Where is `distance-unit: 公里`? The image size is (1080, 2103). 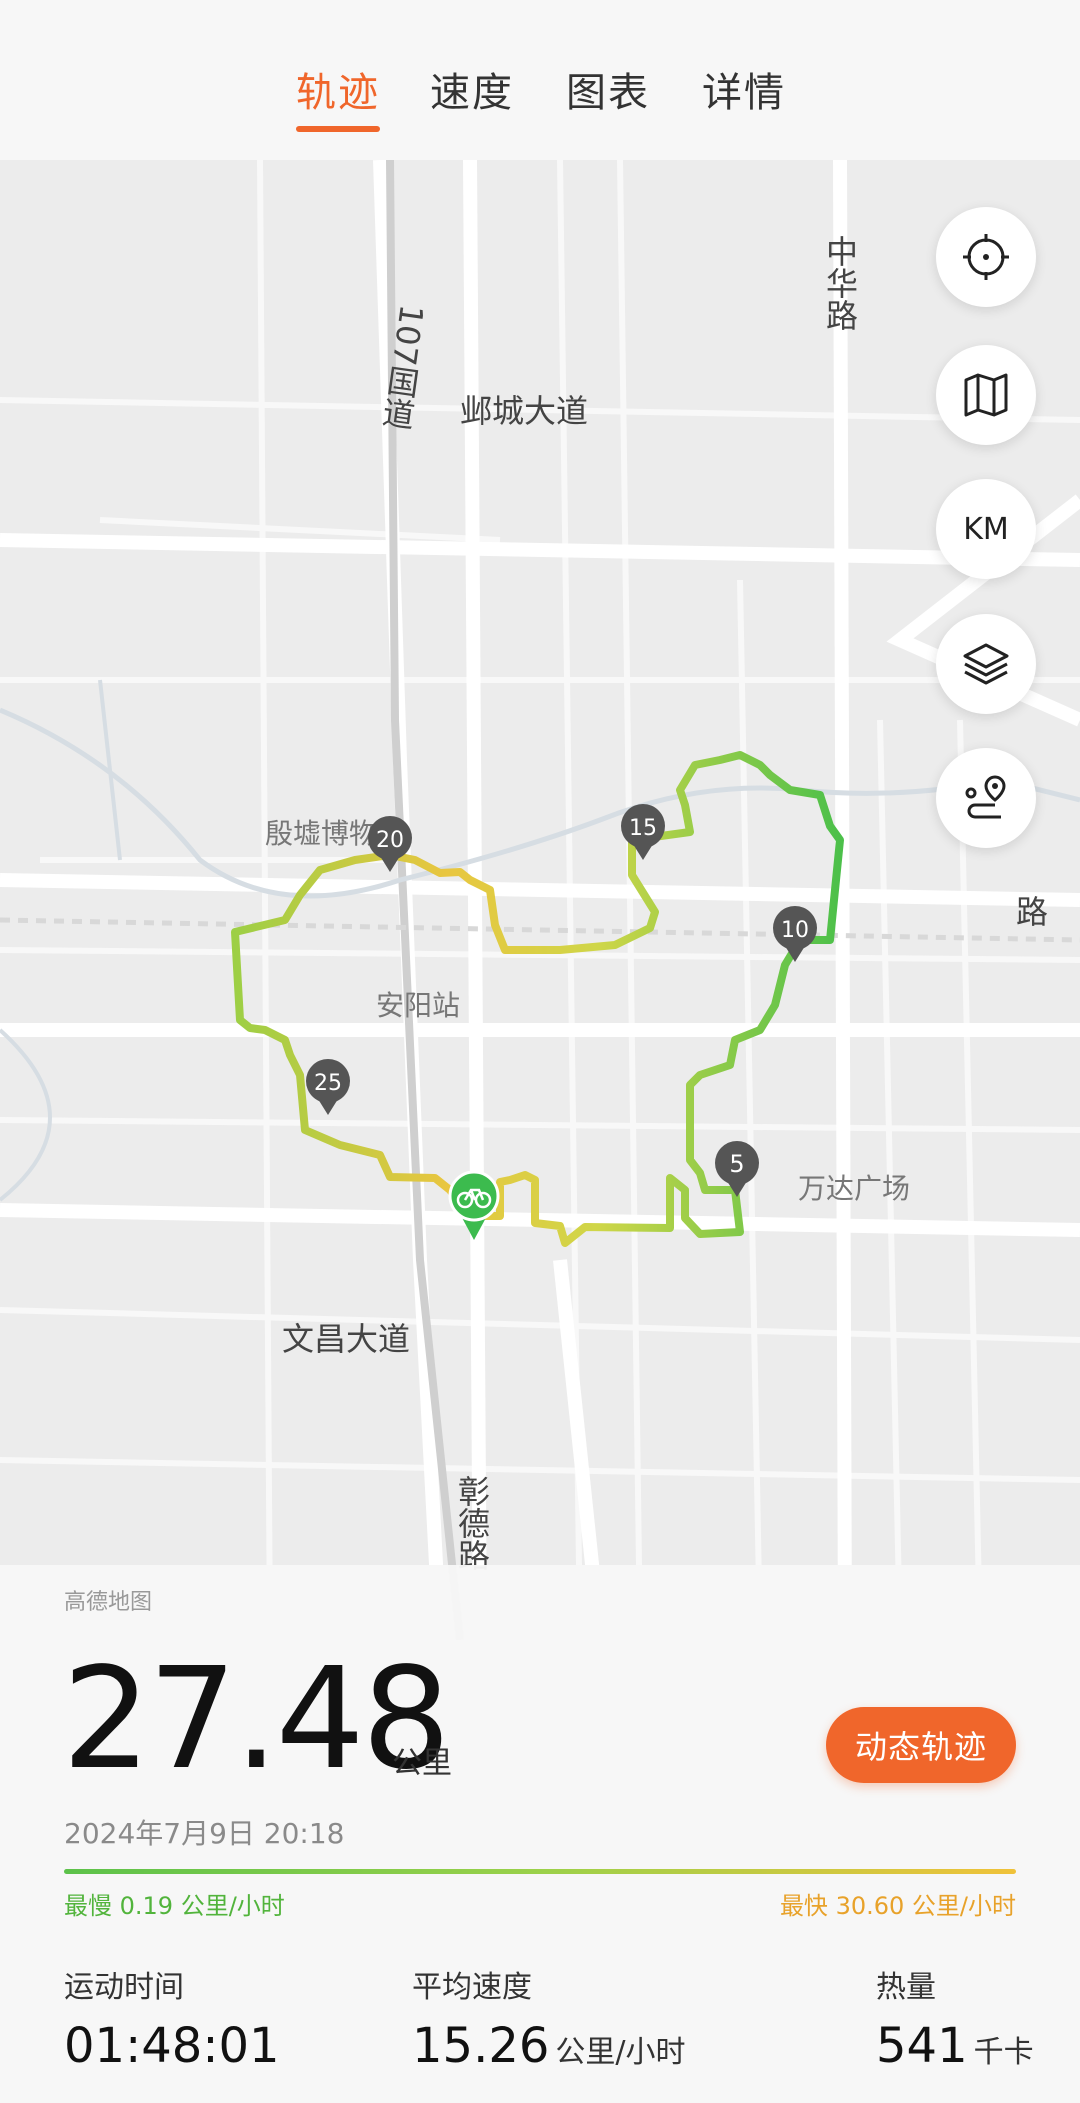
distance-unit: 公里 is located at coordinates (422, 1763).